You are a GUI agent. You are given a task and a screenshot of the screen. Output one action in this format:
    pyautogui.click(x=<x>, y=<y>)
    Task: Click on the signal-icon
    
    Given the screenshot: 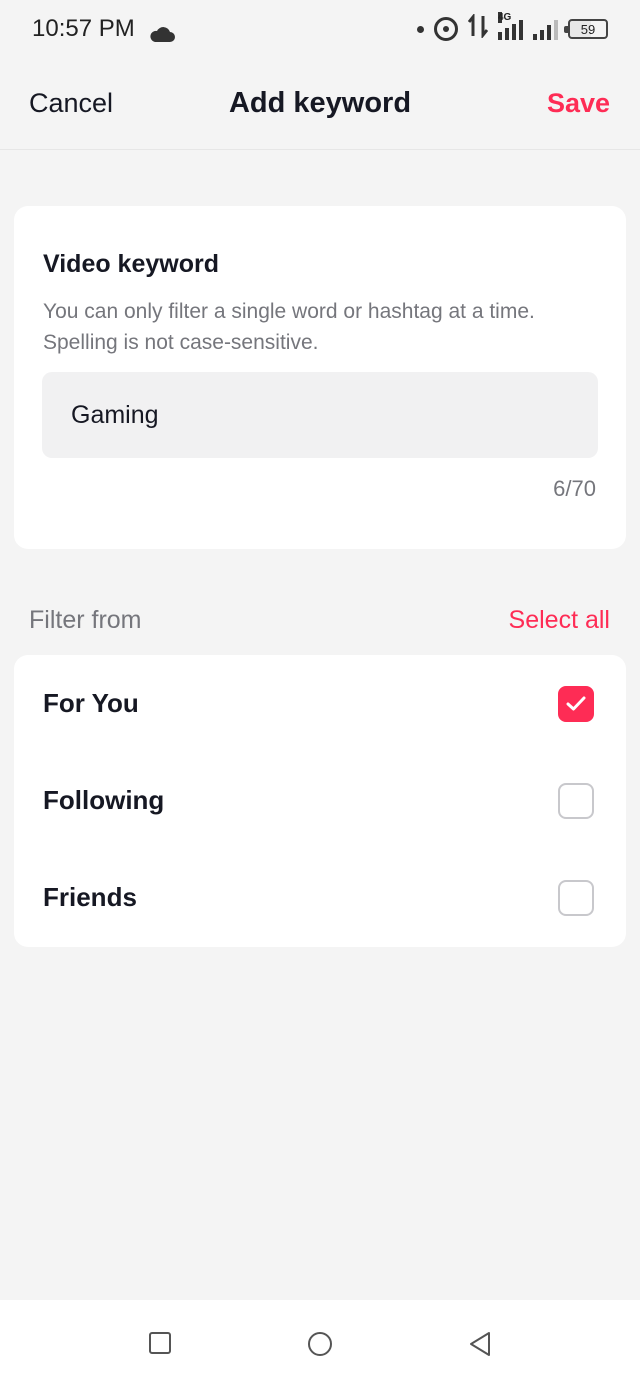 What is the action you would take?
    pyautogui.click(x=545, y=29)
    